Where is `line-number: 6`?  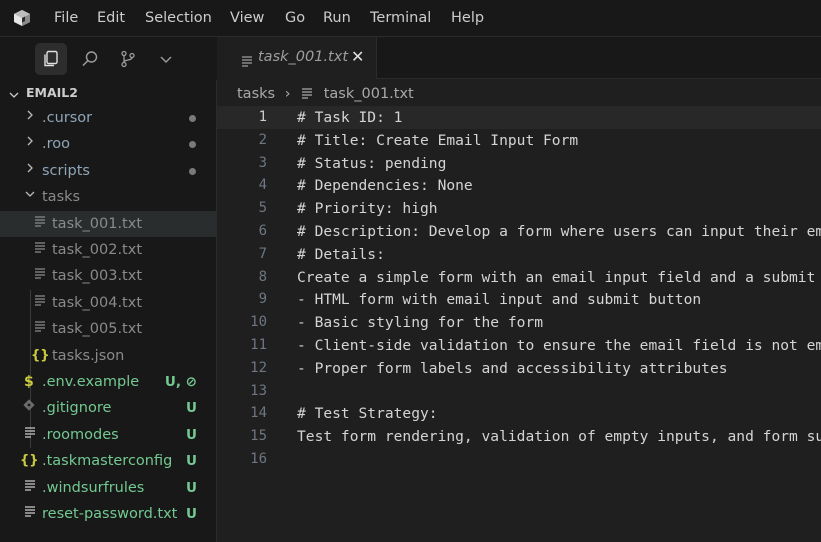
line-number: 6 is located at coordinates (262, 231).